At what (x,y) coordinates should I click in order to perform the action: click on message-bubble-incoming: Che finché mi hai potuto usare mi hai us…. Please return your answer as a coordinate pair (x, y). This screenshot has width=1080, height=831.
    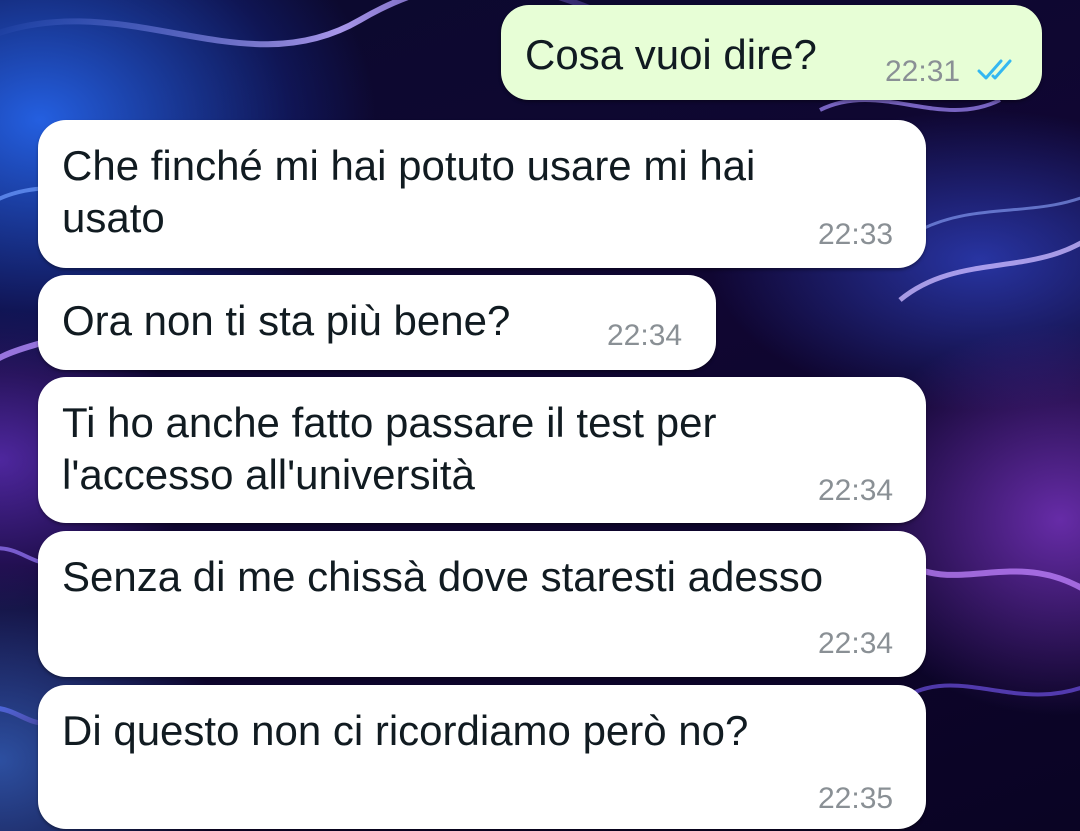
    Looking at the image, I should click on (482, 194).